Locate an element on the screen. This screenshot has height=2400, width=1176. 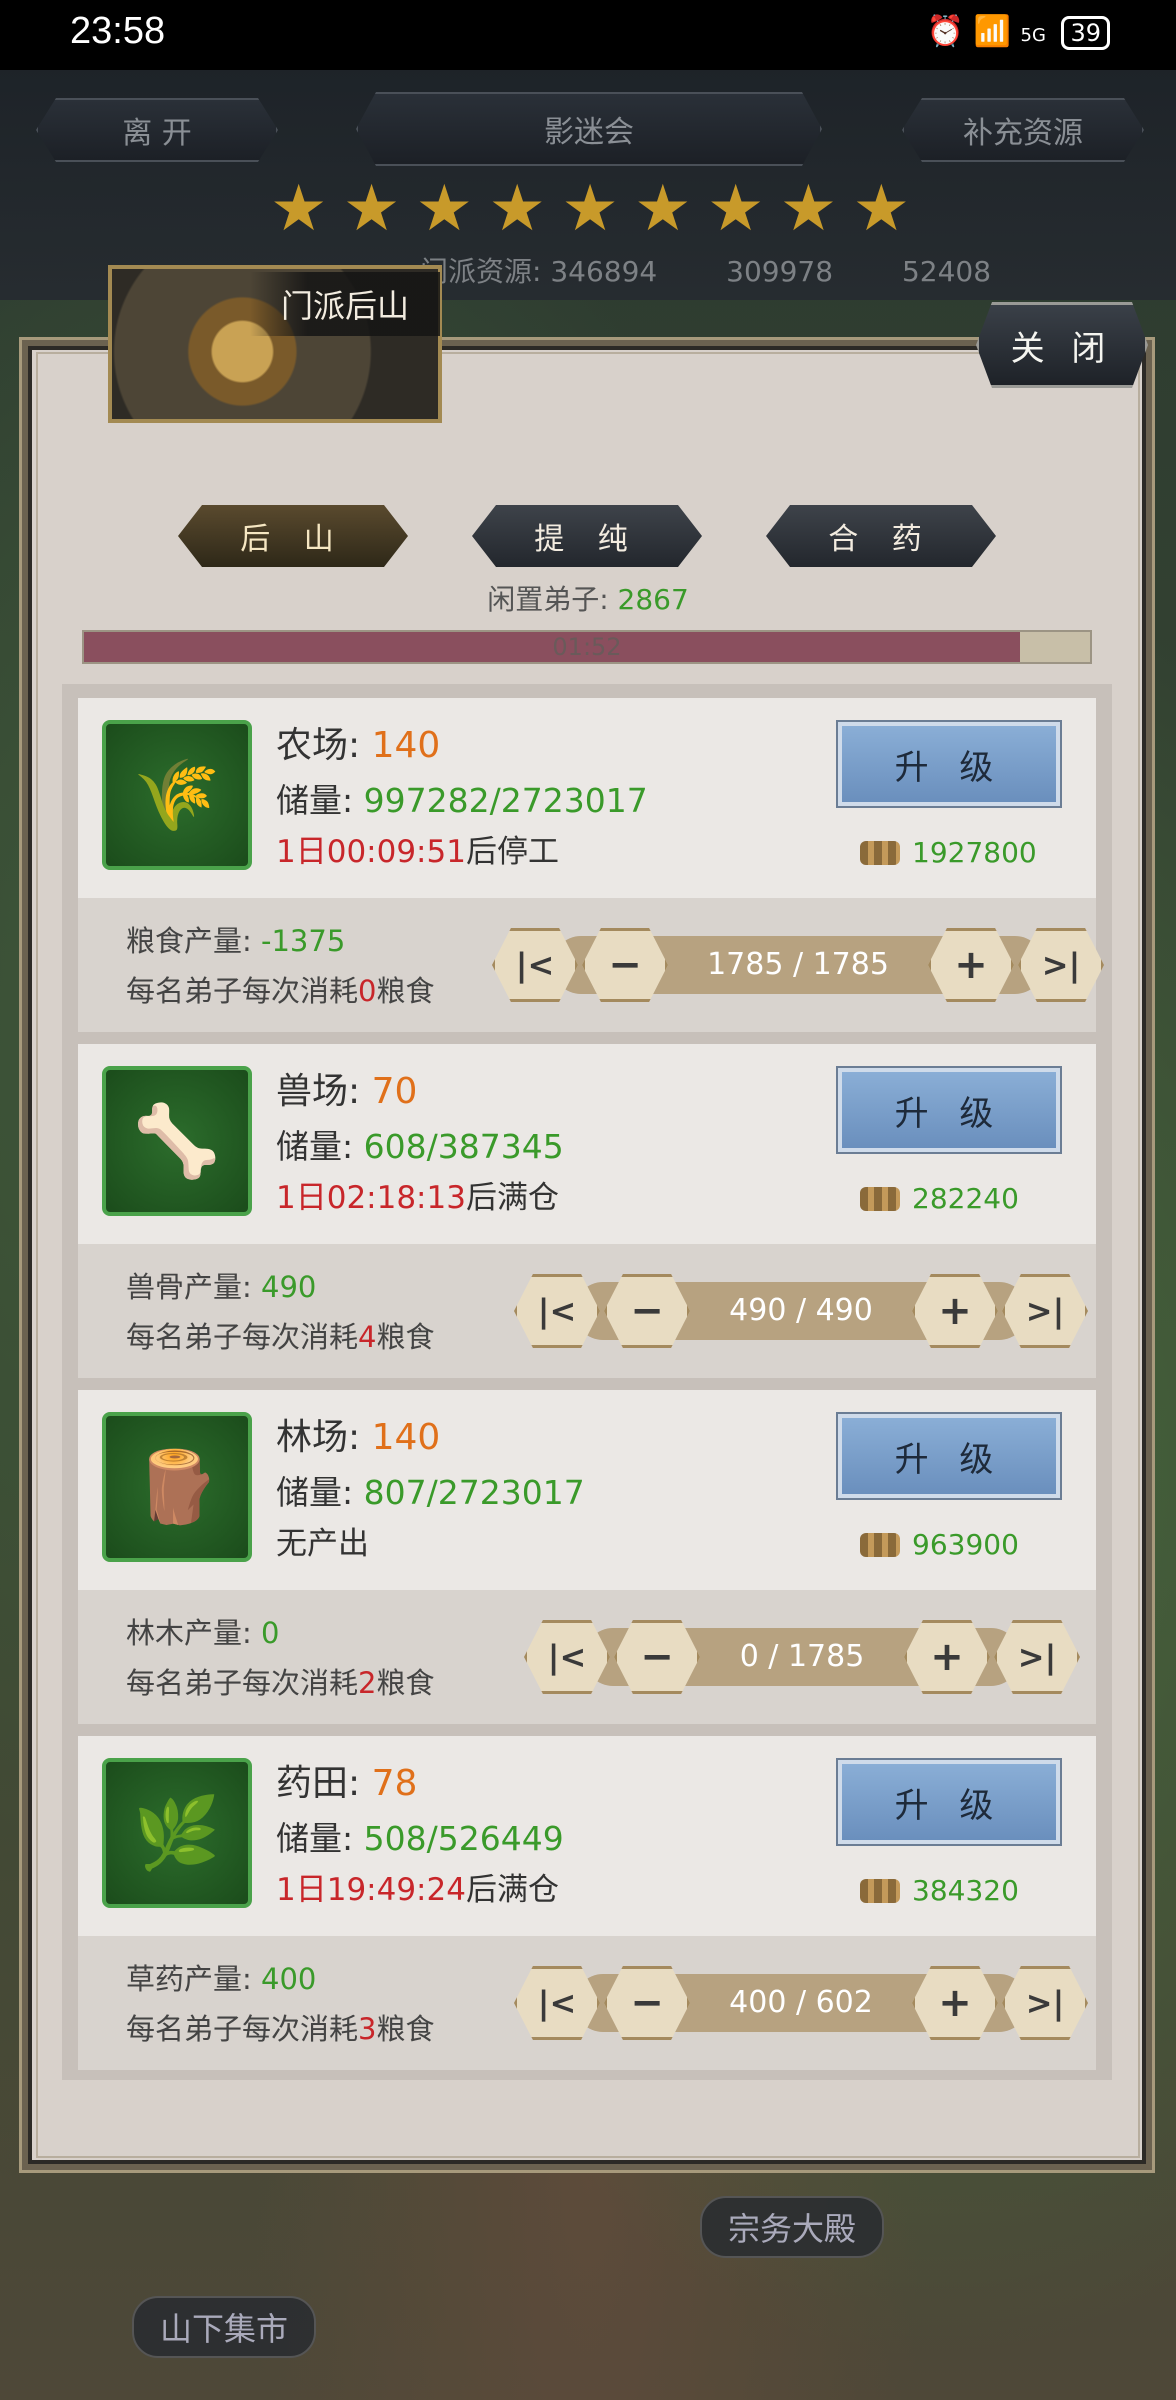
storage-value: 997282/2723017 is located at coordinates (505, 800).